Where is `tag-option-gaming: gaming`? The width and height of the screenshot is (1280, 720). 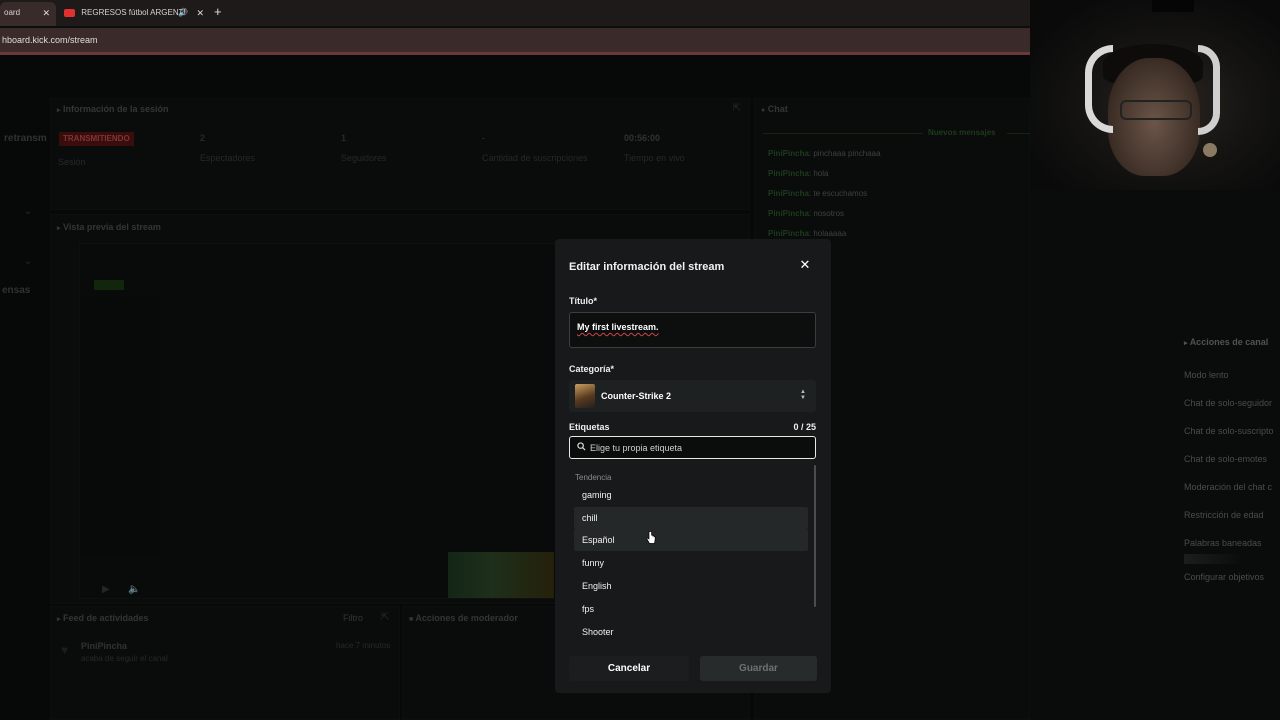
tag-option-gaming: gaming is located at coordinates (691, 495).